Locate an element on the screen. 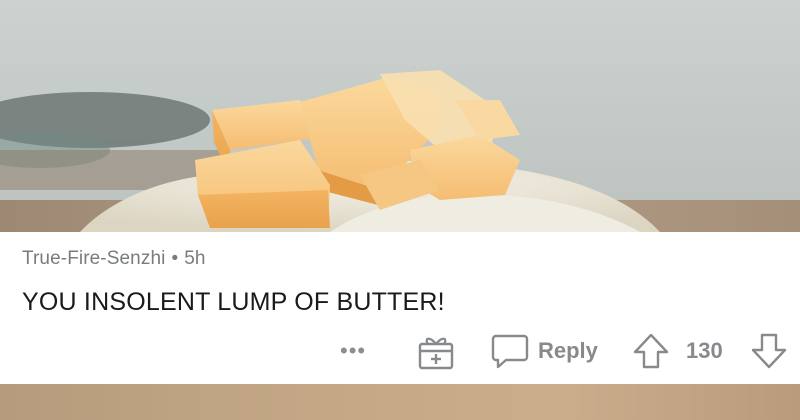 Image resolution: width=800 pixels, height=420 pixels. image-bottom-strip is located at coordinates (400, 402).